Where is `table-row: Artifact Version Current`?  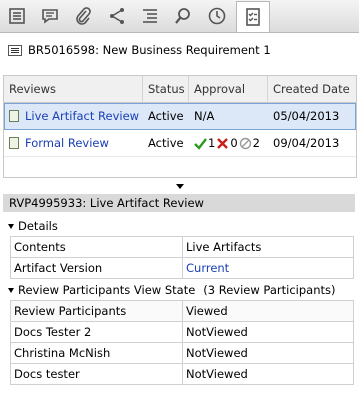
table-row: Artifact Version Current is located at coordinates (182, 268).